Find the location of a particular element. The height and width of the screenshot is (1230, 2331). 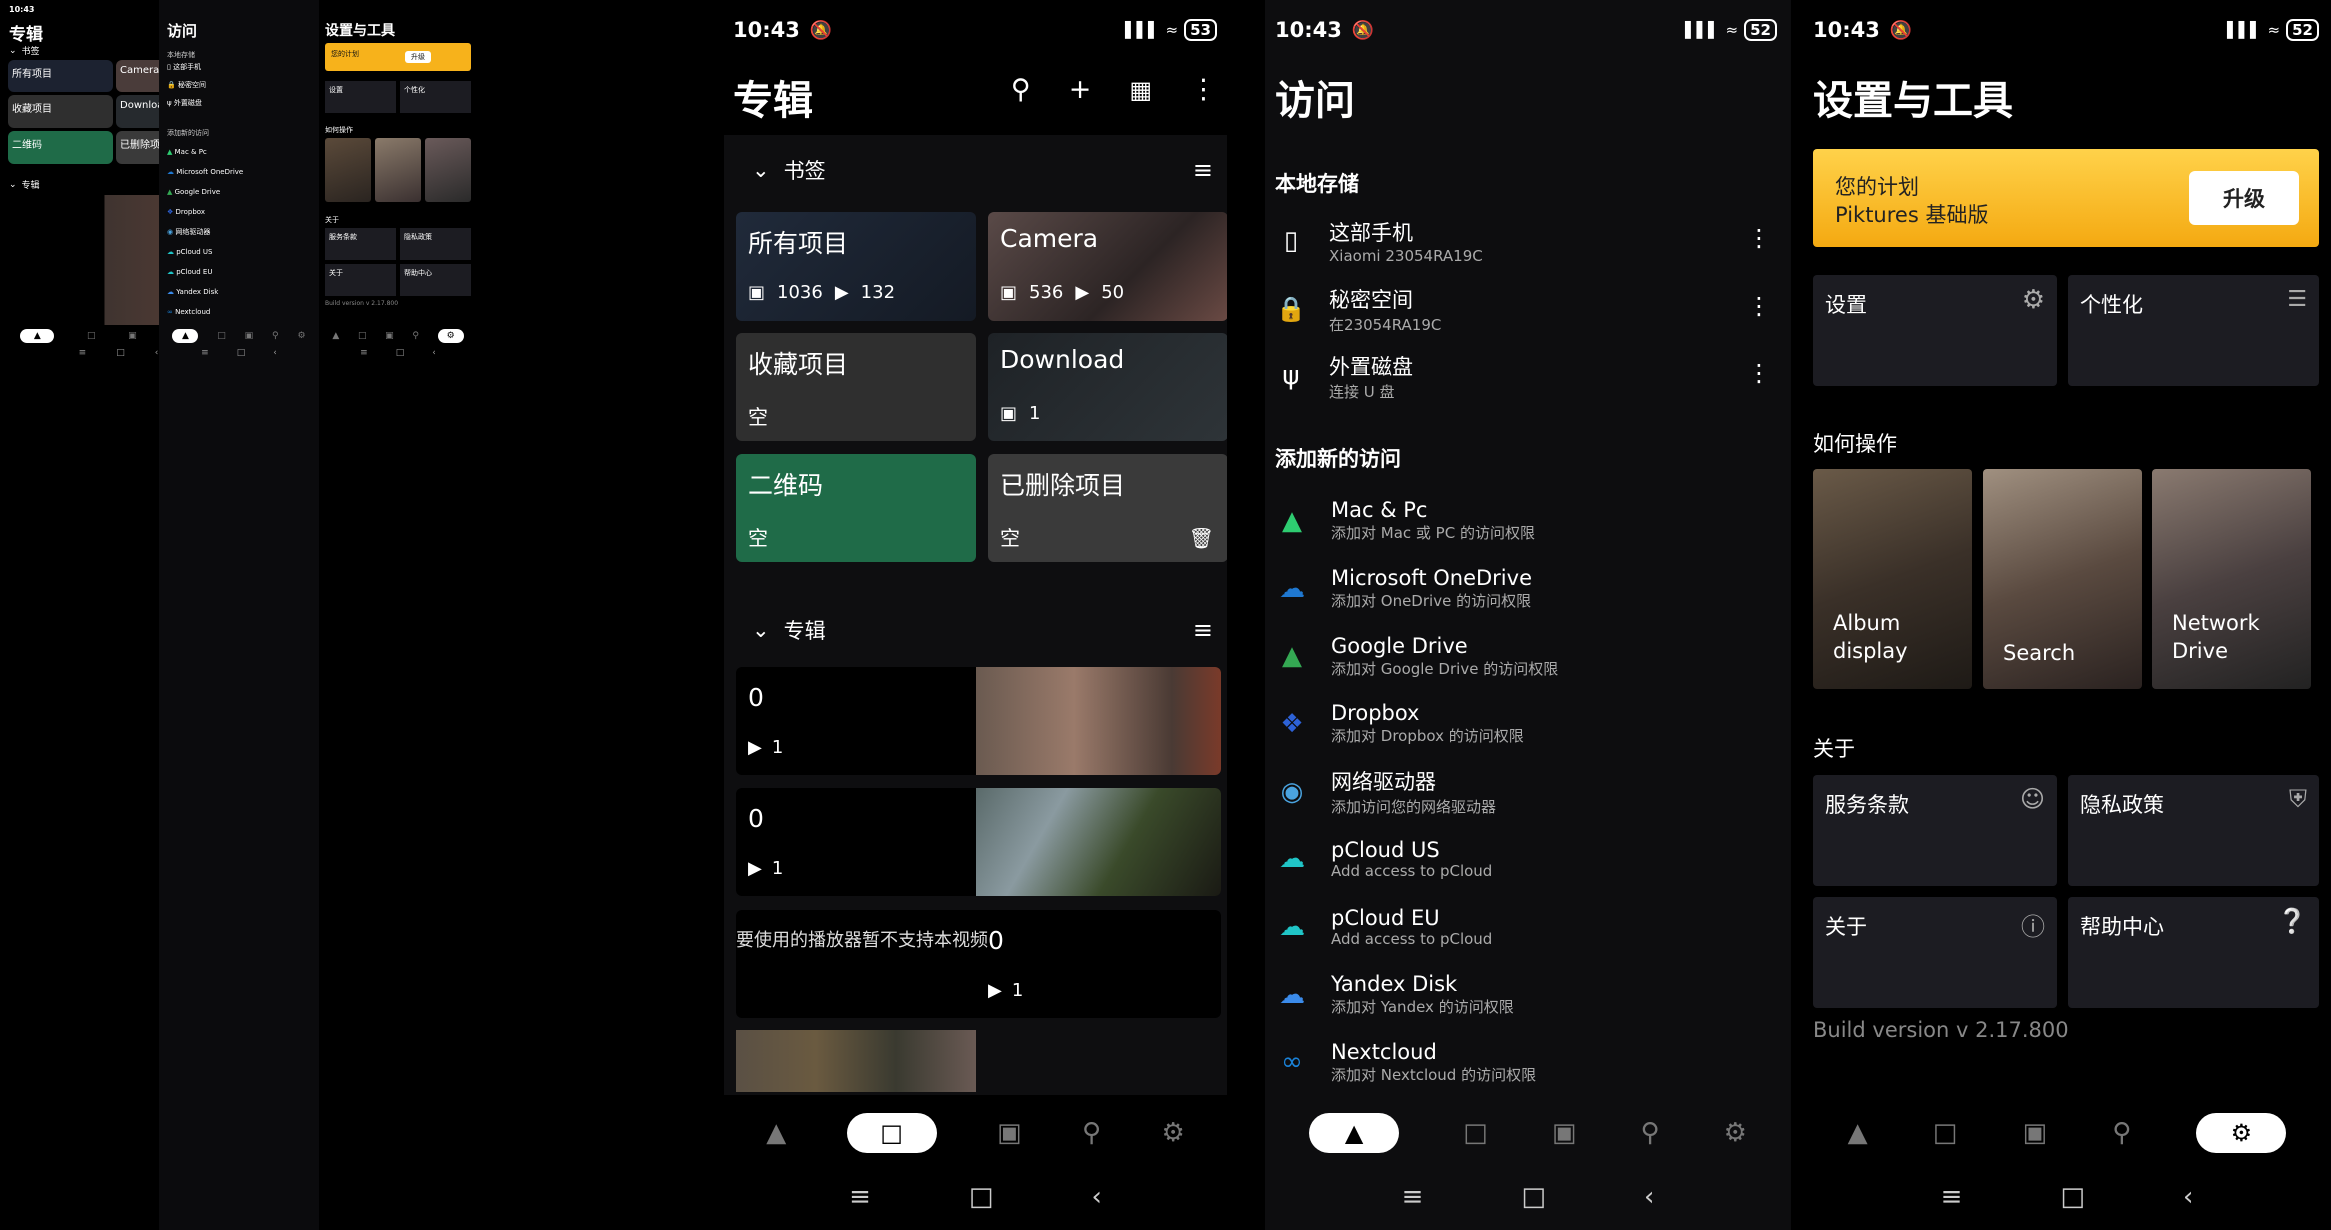

tile-favorites: 收藏项目 空 is located at coordinates (856, 387).